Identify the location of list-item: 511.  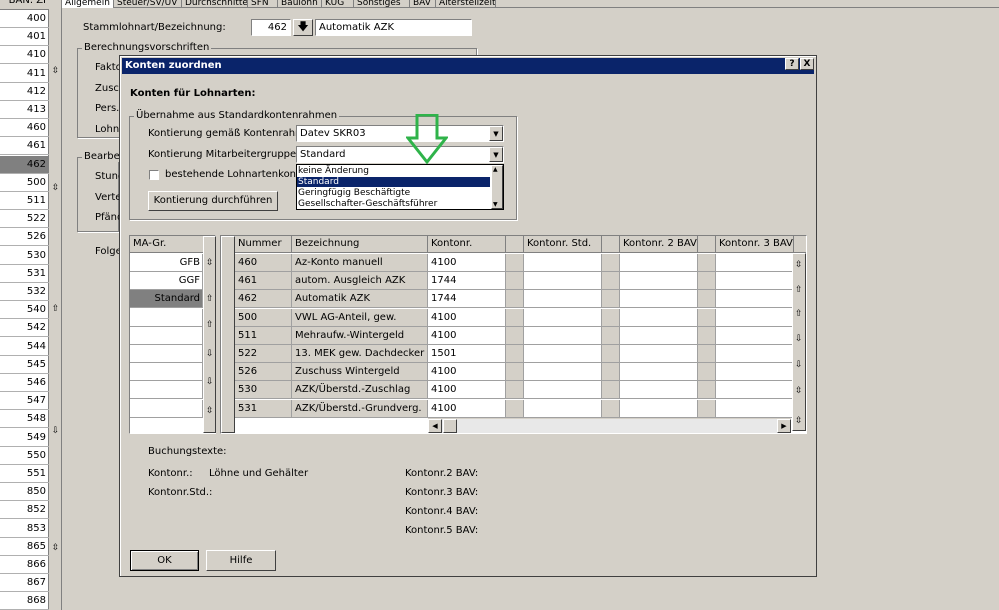
(24, 201).